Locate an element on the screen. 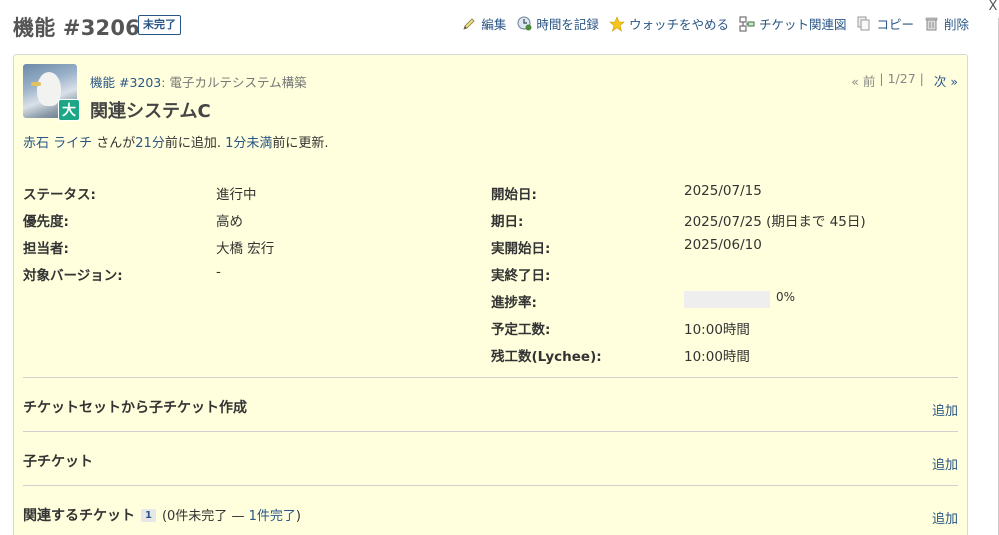 The width and height of the screenshot is (999, 535). added-ago-link: 21分 is located at coordinates (150, 143).